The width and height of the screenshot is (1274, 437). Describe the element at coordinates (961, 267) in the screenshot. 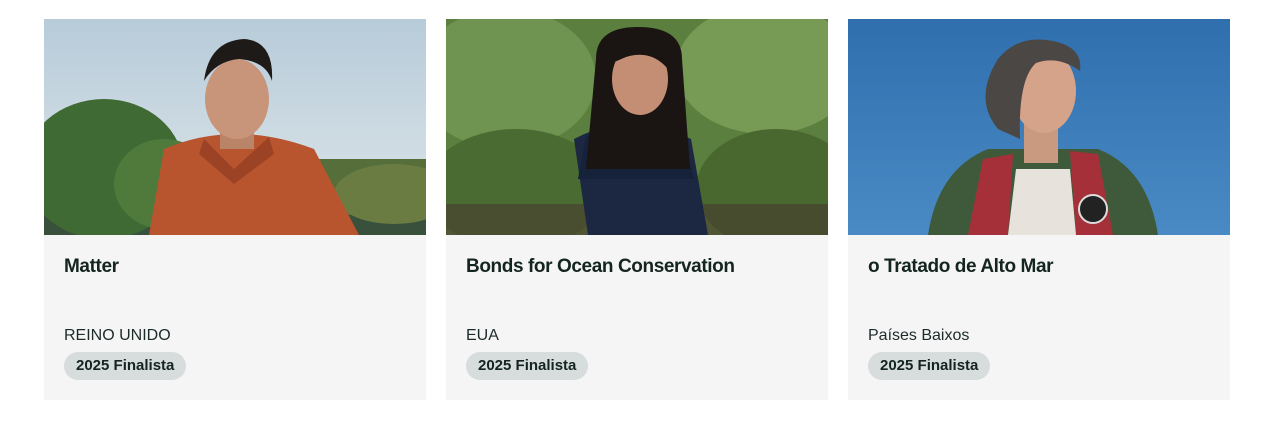

I see `card-title: o Tratado de Alto Mar` at that location.